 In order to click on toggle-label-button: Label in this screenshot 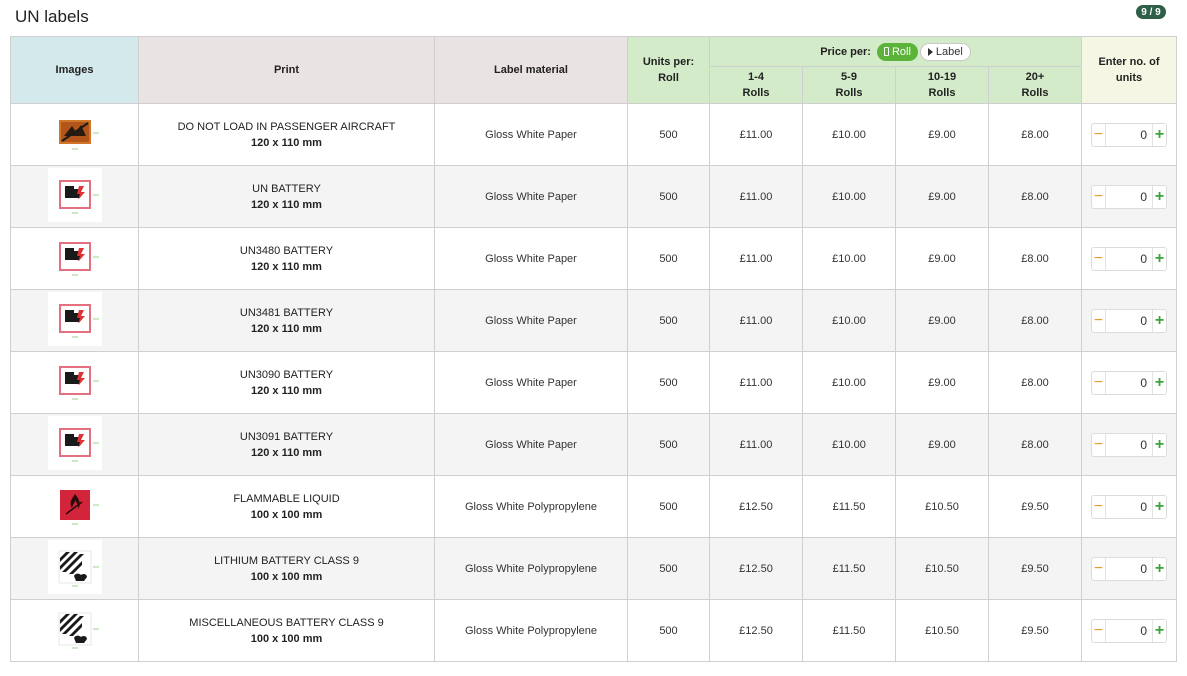, I will do `click(945, 51)`.